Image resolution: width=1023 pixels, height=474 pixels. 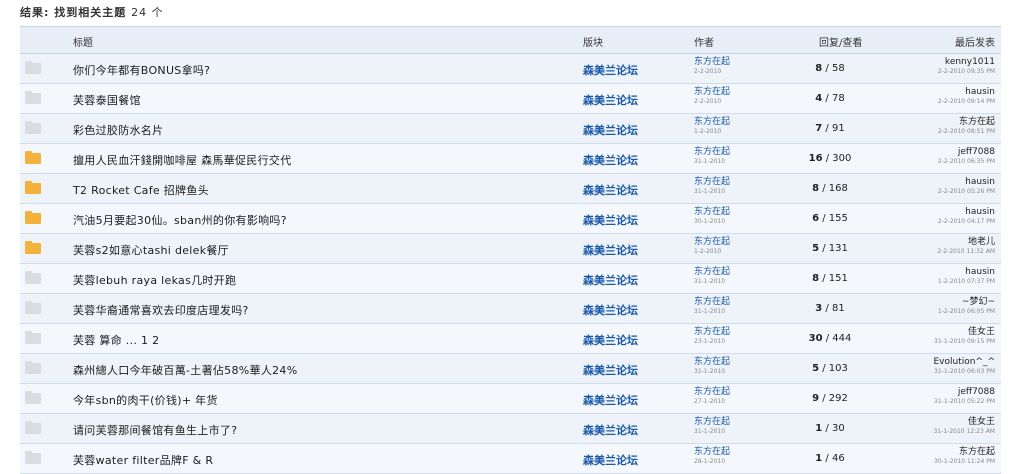 What do you see at coordinates (966, 311) in the screenshot?
I see `last-post-date: 1-2-2010 06:05 PM` at bounding box center [966, 311].